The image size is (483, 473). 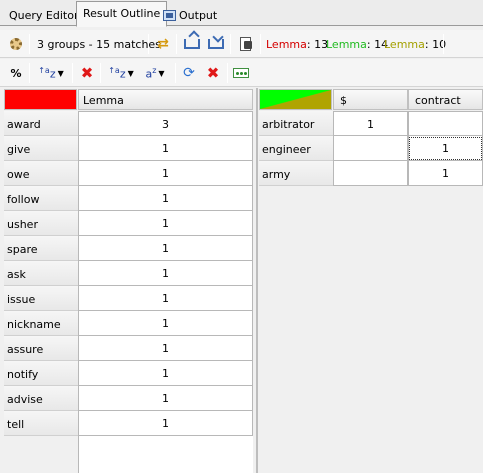 I want to click on layout-button, so click(x=241, y=73).